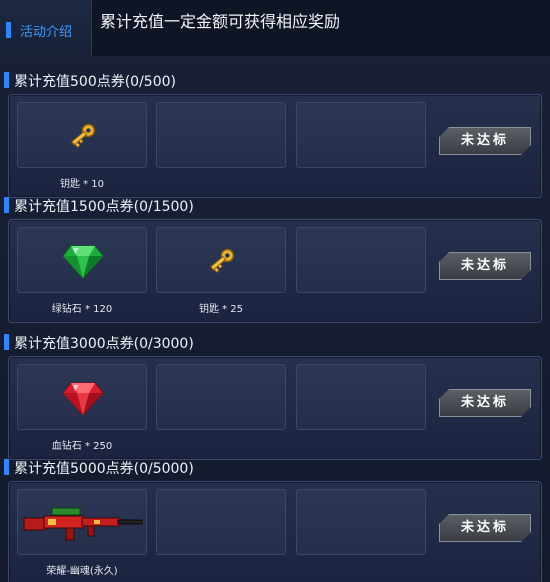 Image resolution: width=550 pixels, height=582 pixels. Describe the element at coordinates (82, 309) in the screenshot. I see `reward-label: 绿钻石 * 120` at that location.